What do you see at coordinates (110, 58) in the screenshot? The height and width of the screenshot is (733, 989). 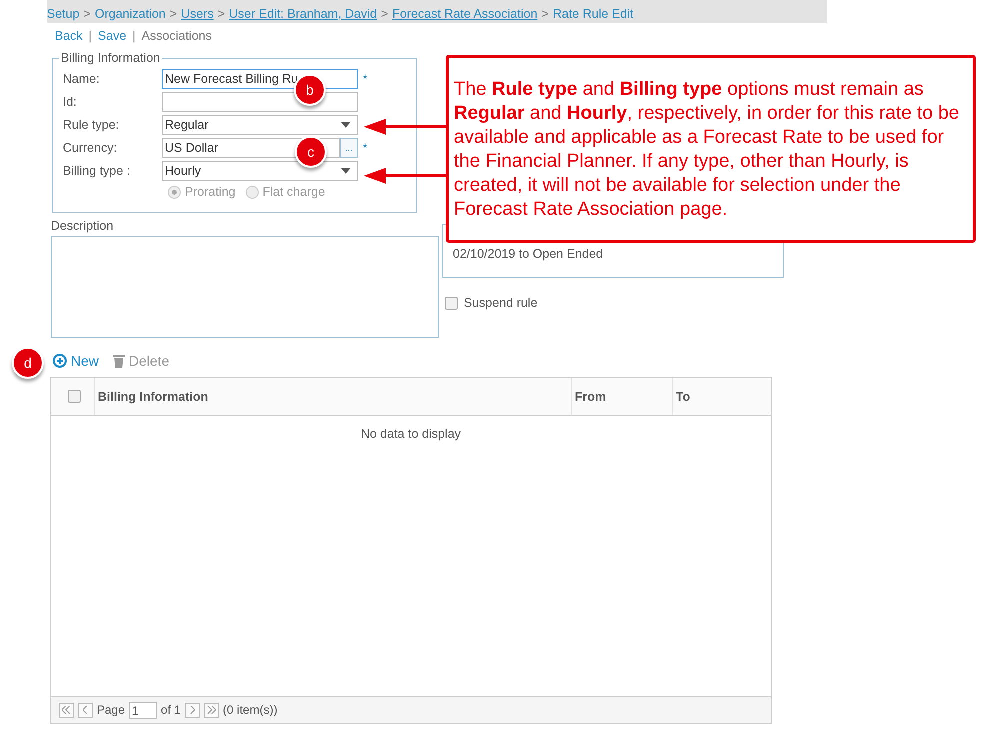 I see `panel-legend: Billing Information` at bounding box center [110, 58].